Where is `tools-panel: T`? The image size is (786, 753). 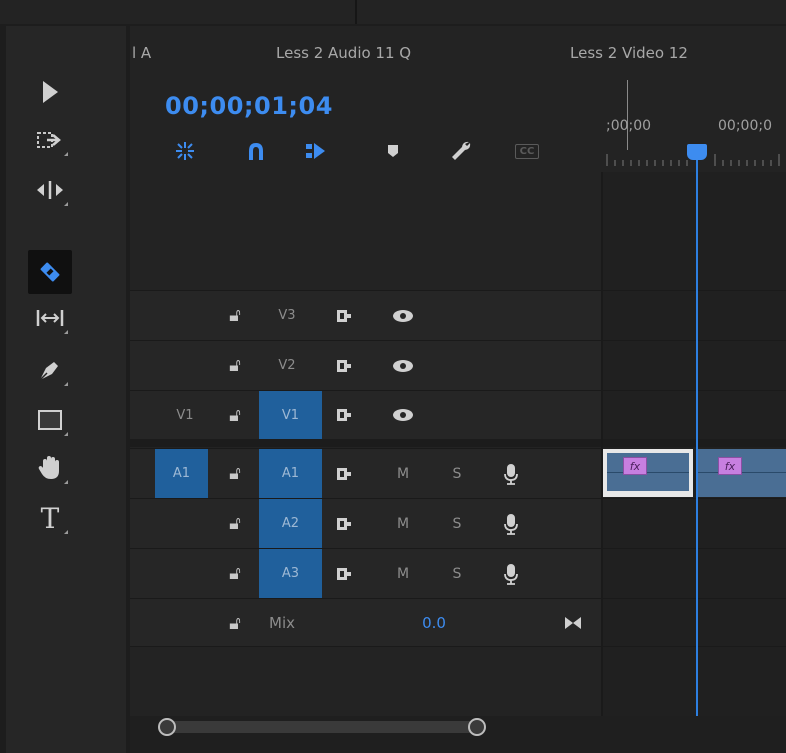 tools-panel: T is located at coordinates (66, 389).